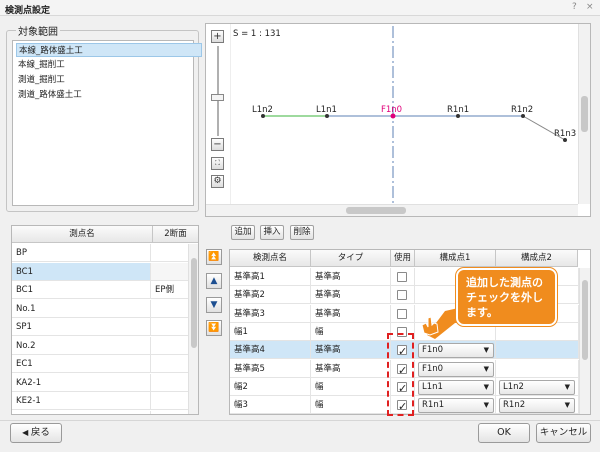 The width and height of the screenshot is (600, 452). What do you see at coordinates (81, 412) in the screenshot?
I see `station-name-cell: KE2-2` at bounding box center [81, 412].